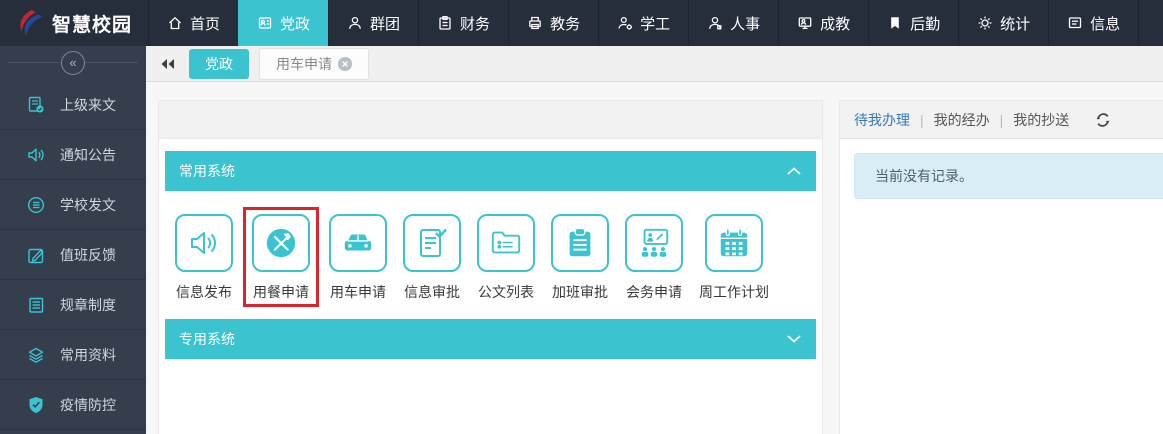 The image size is (1163, 434). Describe the element at coordinates (281, 292) in the screenshot. I see `app-tile-label: 用餐申请` at that location.